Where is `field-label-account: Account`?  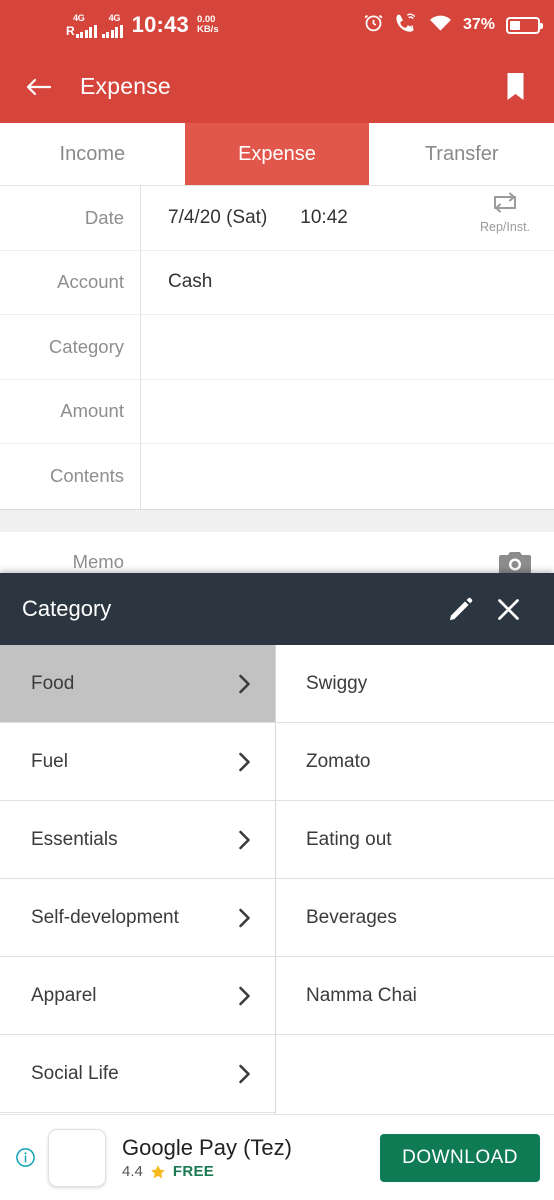 field-label-account: Account is located at coordinates (90, 282).